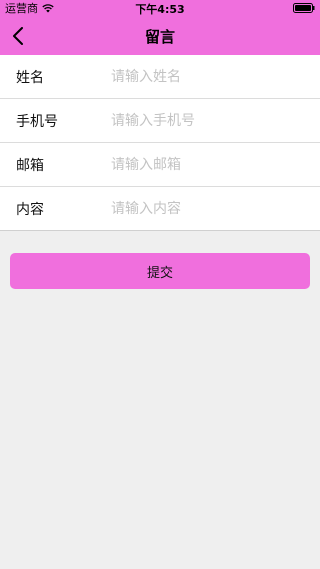 The image size is (320, 569). Describe the element at coordinates (30, 77) in the screenshot. I see `name-label: 姓名` at that location.